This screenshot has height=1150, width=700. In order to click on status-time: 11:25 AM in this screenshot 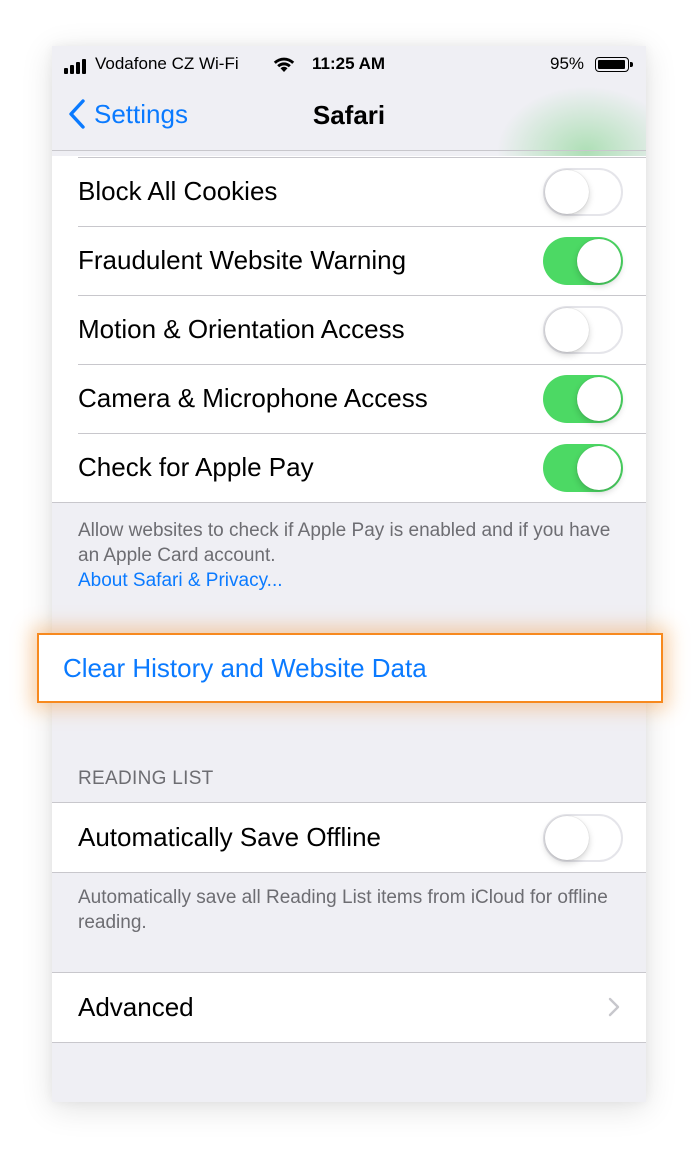, I will do `click(349, 63)`.